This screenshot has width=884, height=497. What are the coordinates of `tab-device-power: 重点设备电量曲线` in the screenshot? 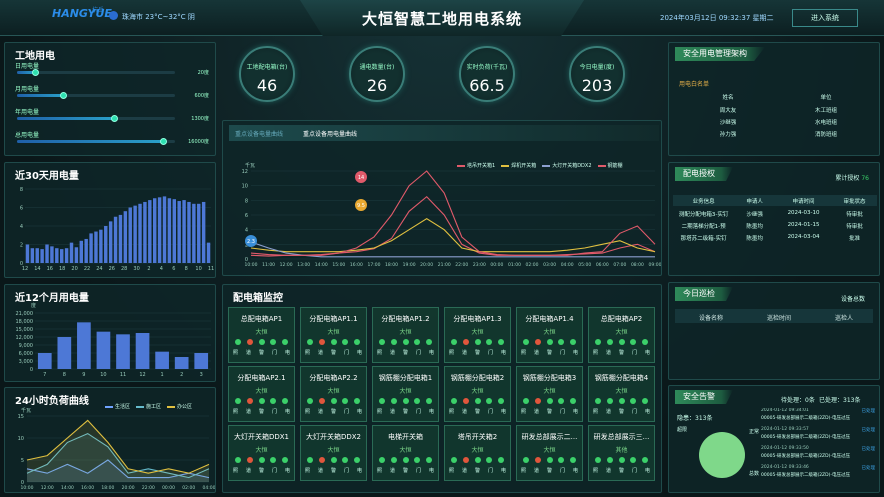 It's located at (259, 133).